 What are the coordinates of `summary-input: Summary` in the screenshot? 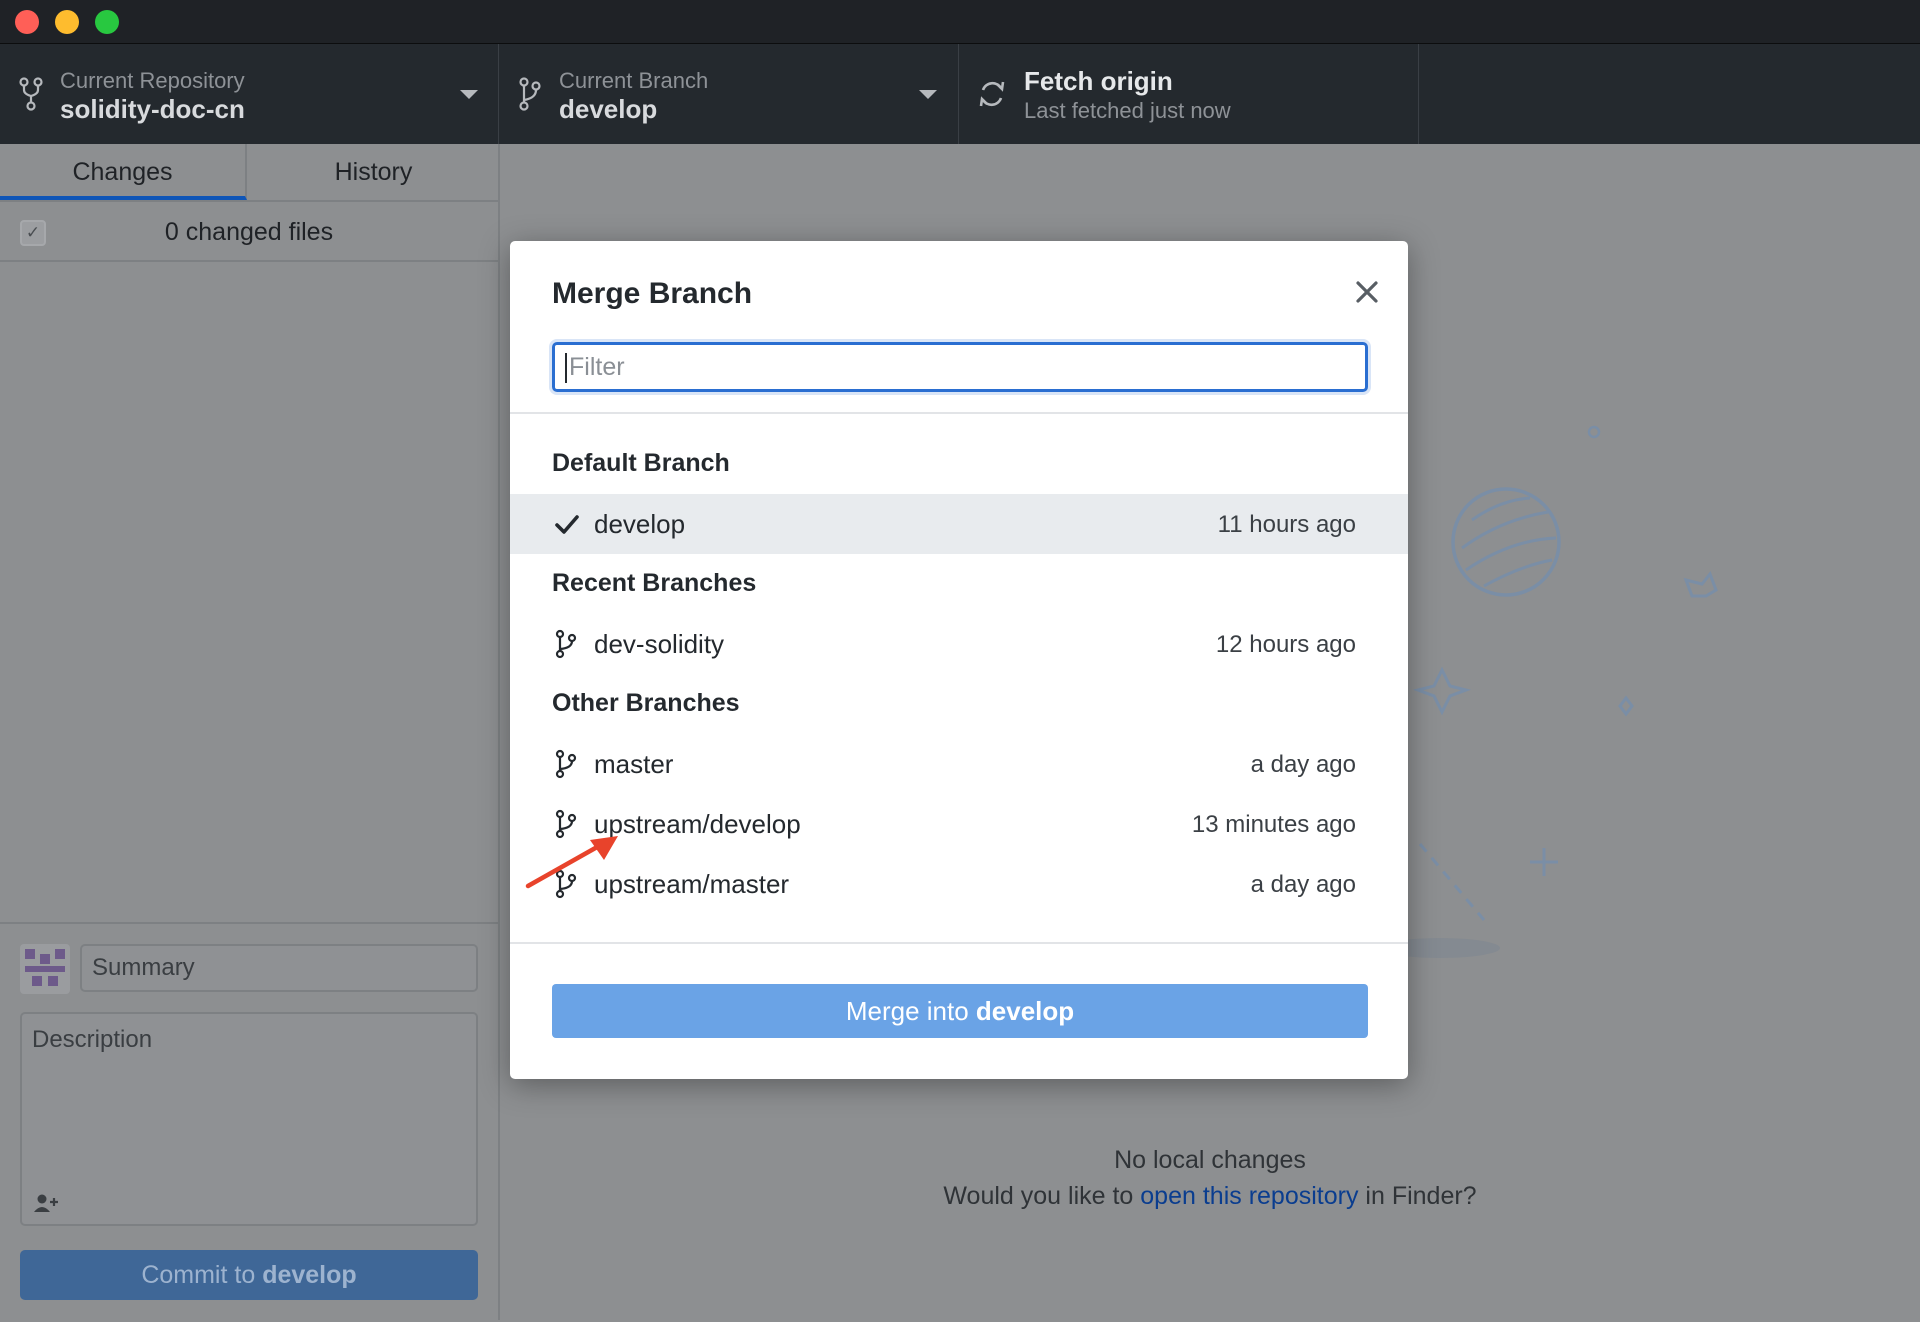 It's located at (279, 968).